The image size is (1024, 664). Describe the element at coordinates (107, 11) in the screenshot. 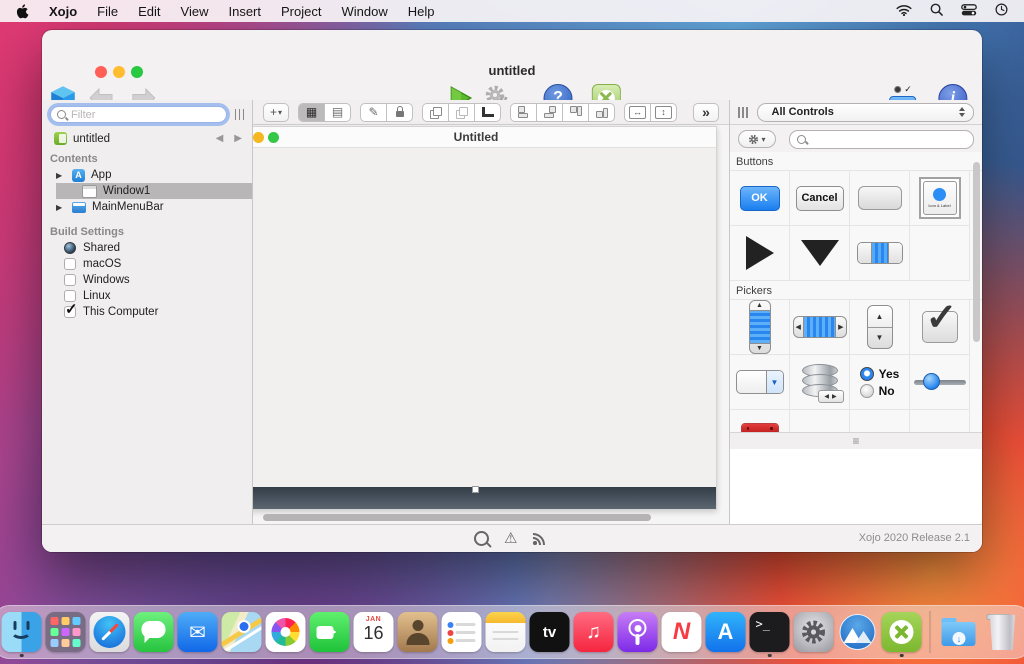

I see `menu-item-file: File` at that location.